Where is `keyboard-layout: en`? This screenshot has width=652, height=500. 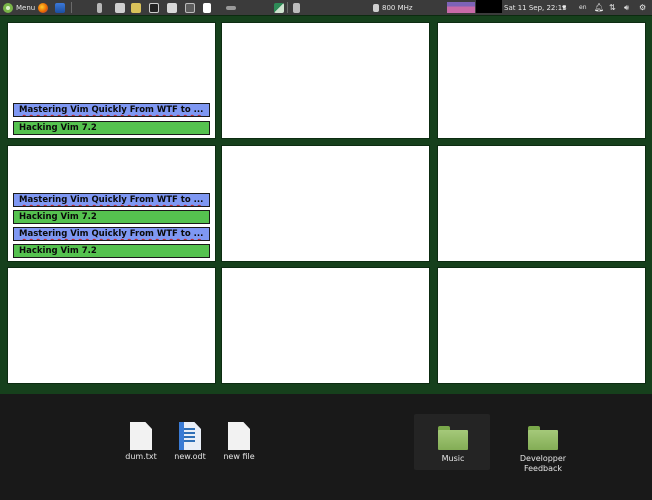
keyboard-layout: en is located at coordinates (583, 7).